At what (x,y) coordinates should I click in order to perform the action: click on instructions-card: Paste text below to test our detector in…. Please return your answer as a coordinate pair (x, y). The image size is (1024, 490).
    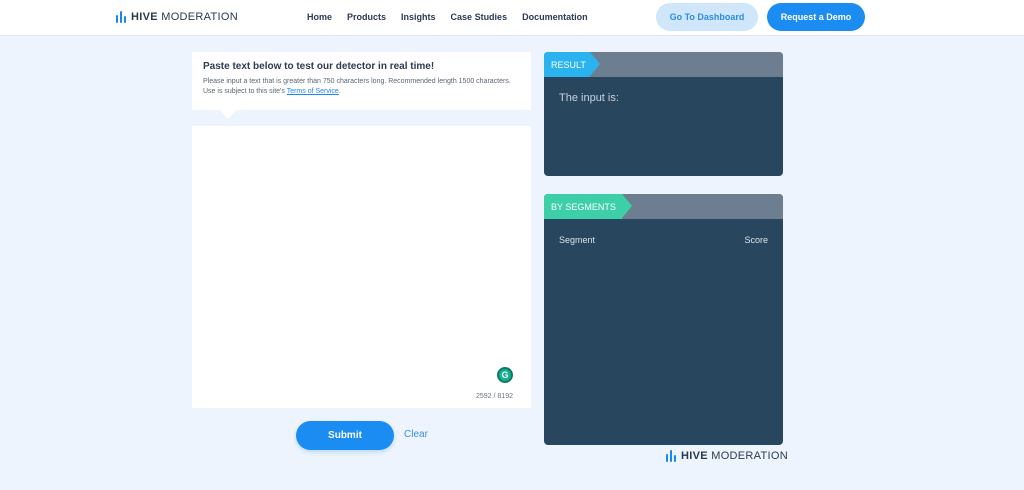
    Looking at the image, I should click on (361, 81).